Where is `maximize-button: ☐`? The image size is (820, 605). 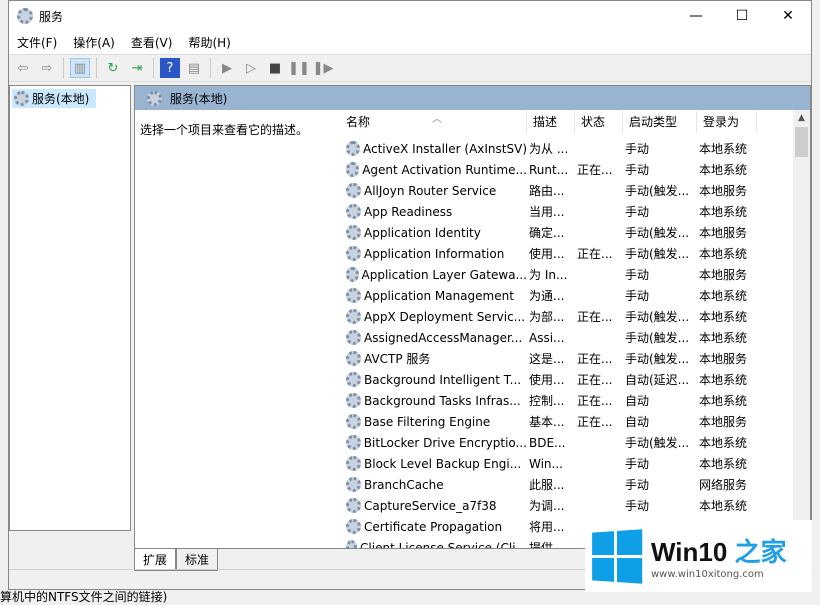 maximize-button: ☐ is located at coordinates (742, 16).